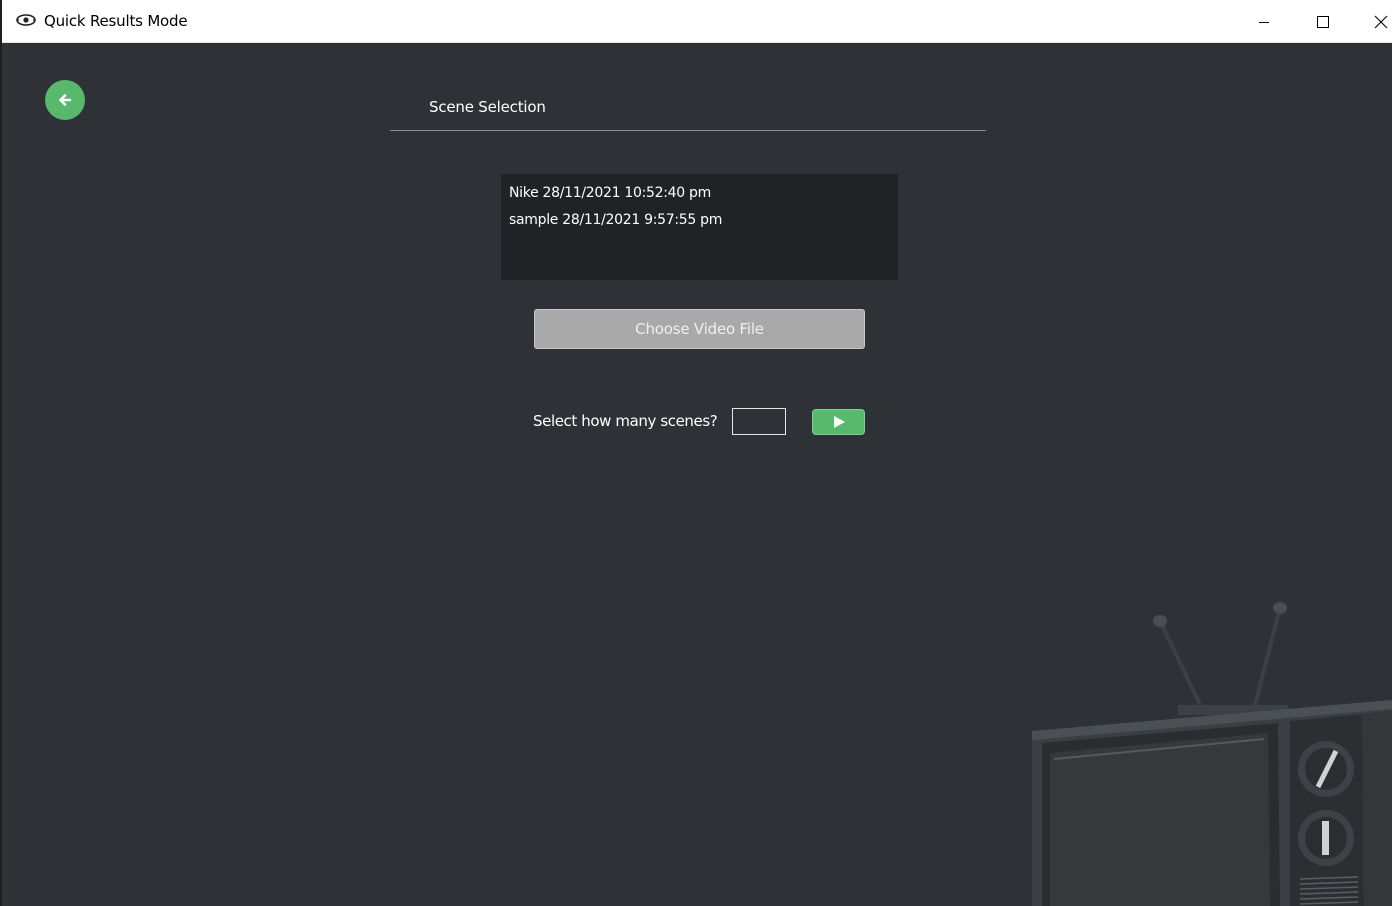  I want to click on arrow-left-icon, so click(65, 100).